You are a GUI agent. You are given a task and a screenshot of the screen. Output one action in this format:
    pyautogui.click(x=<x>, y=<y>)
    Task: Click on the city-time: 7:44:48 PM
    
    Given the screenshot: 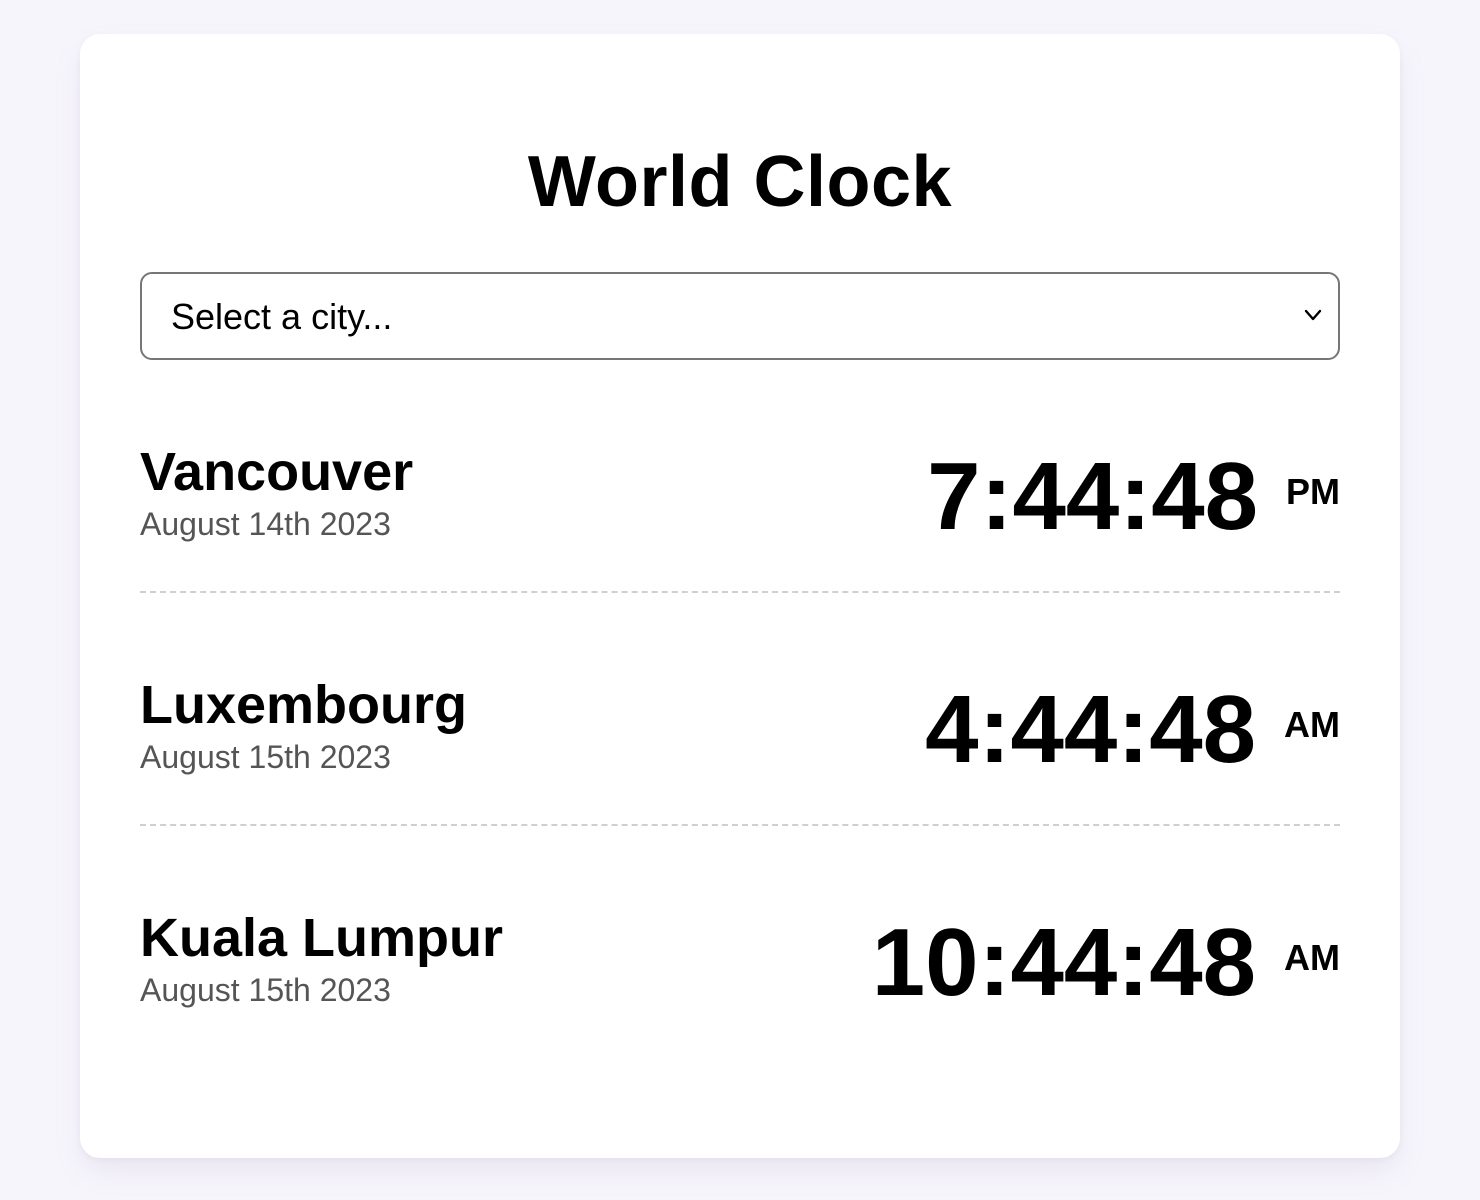 What is the action you would take?
    pyautogui.click(x=1133, y=497)
    